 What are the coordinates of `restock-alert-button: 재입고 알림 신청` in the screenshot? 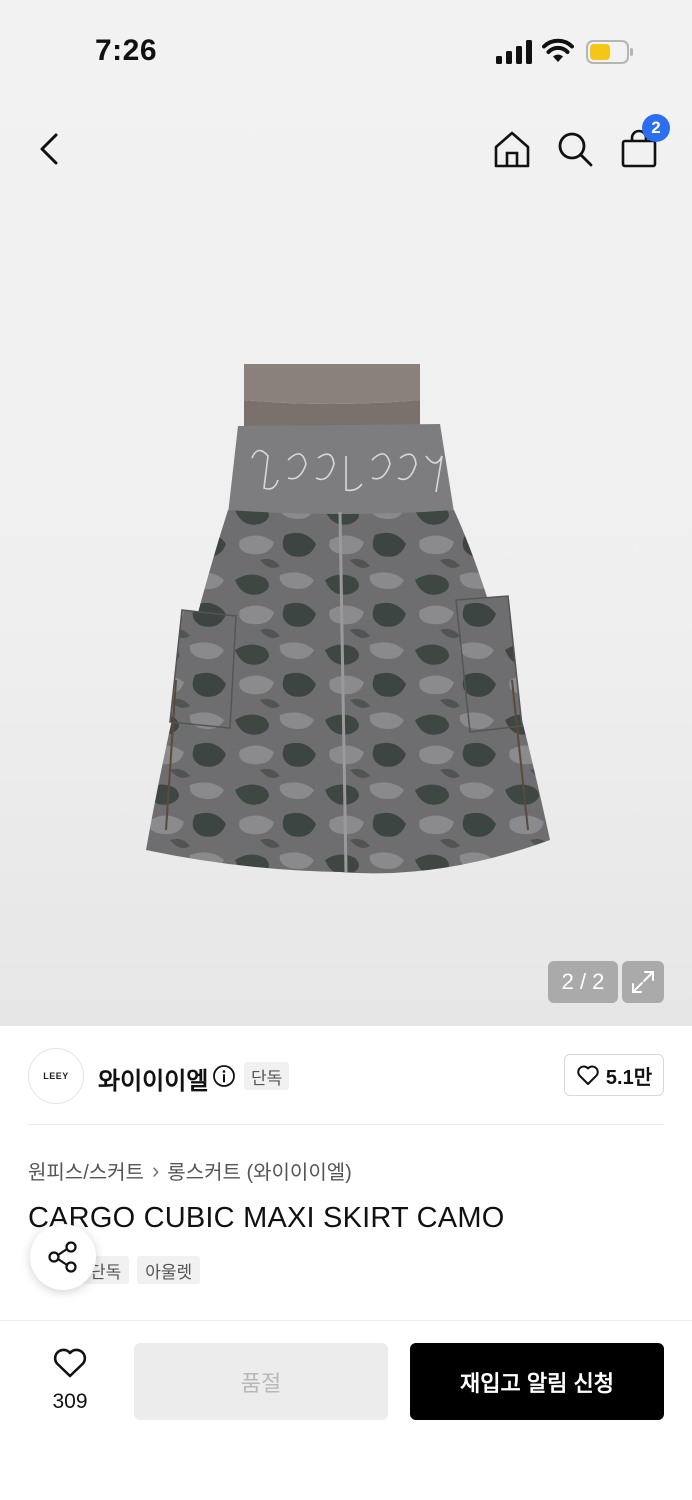 It's located at (537, 1381).